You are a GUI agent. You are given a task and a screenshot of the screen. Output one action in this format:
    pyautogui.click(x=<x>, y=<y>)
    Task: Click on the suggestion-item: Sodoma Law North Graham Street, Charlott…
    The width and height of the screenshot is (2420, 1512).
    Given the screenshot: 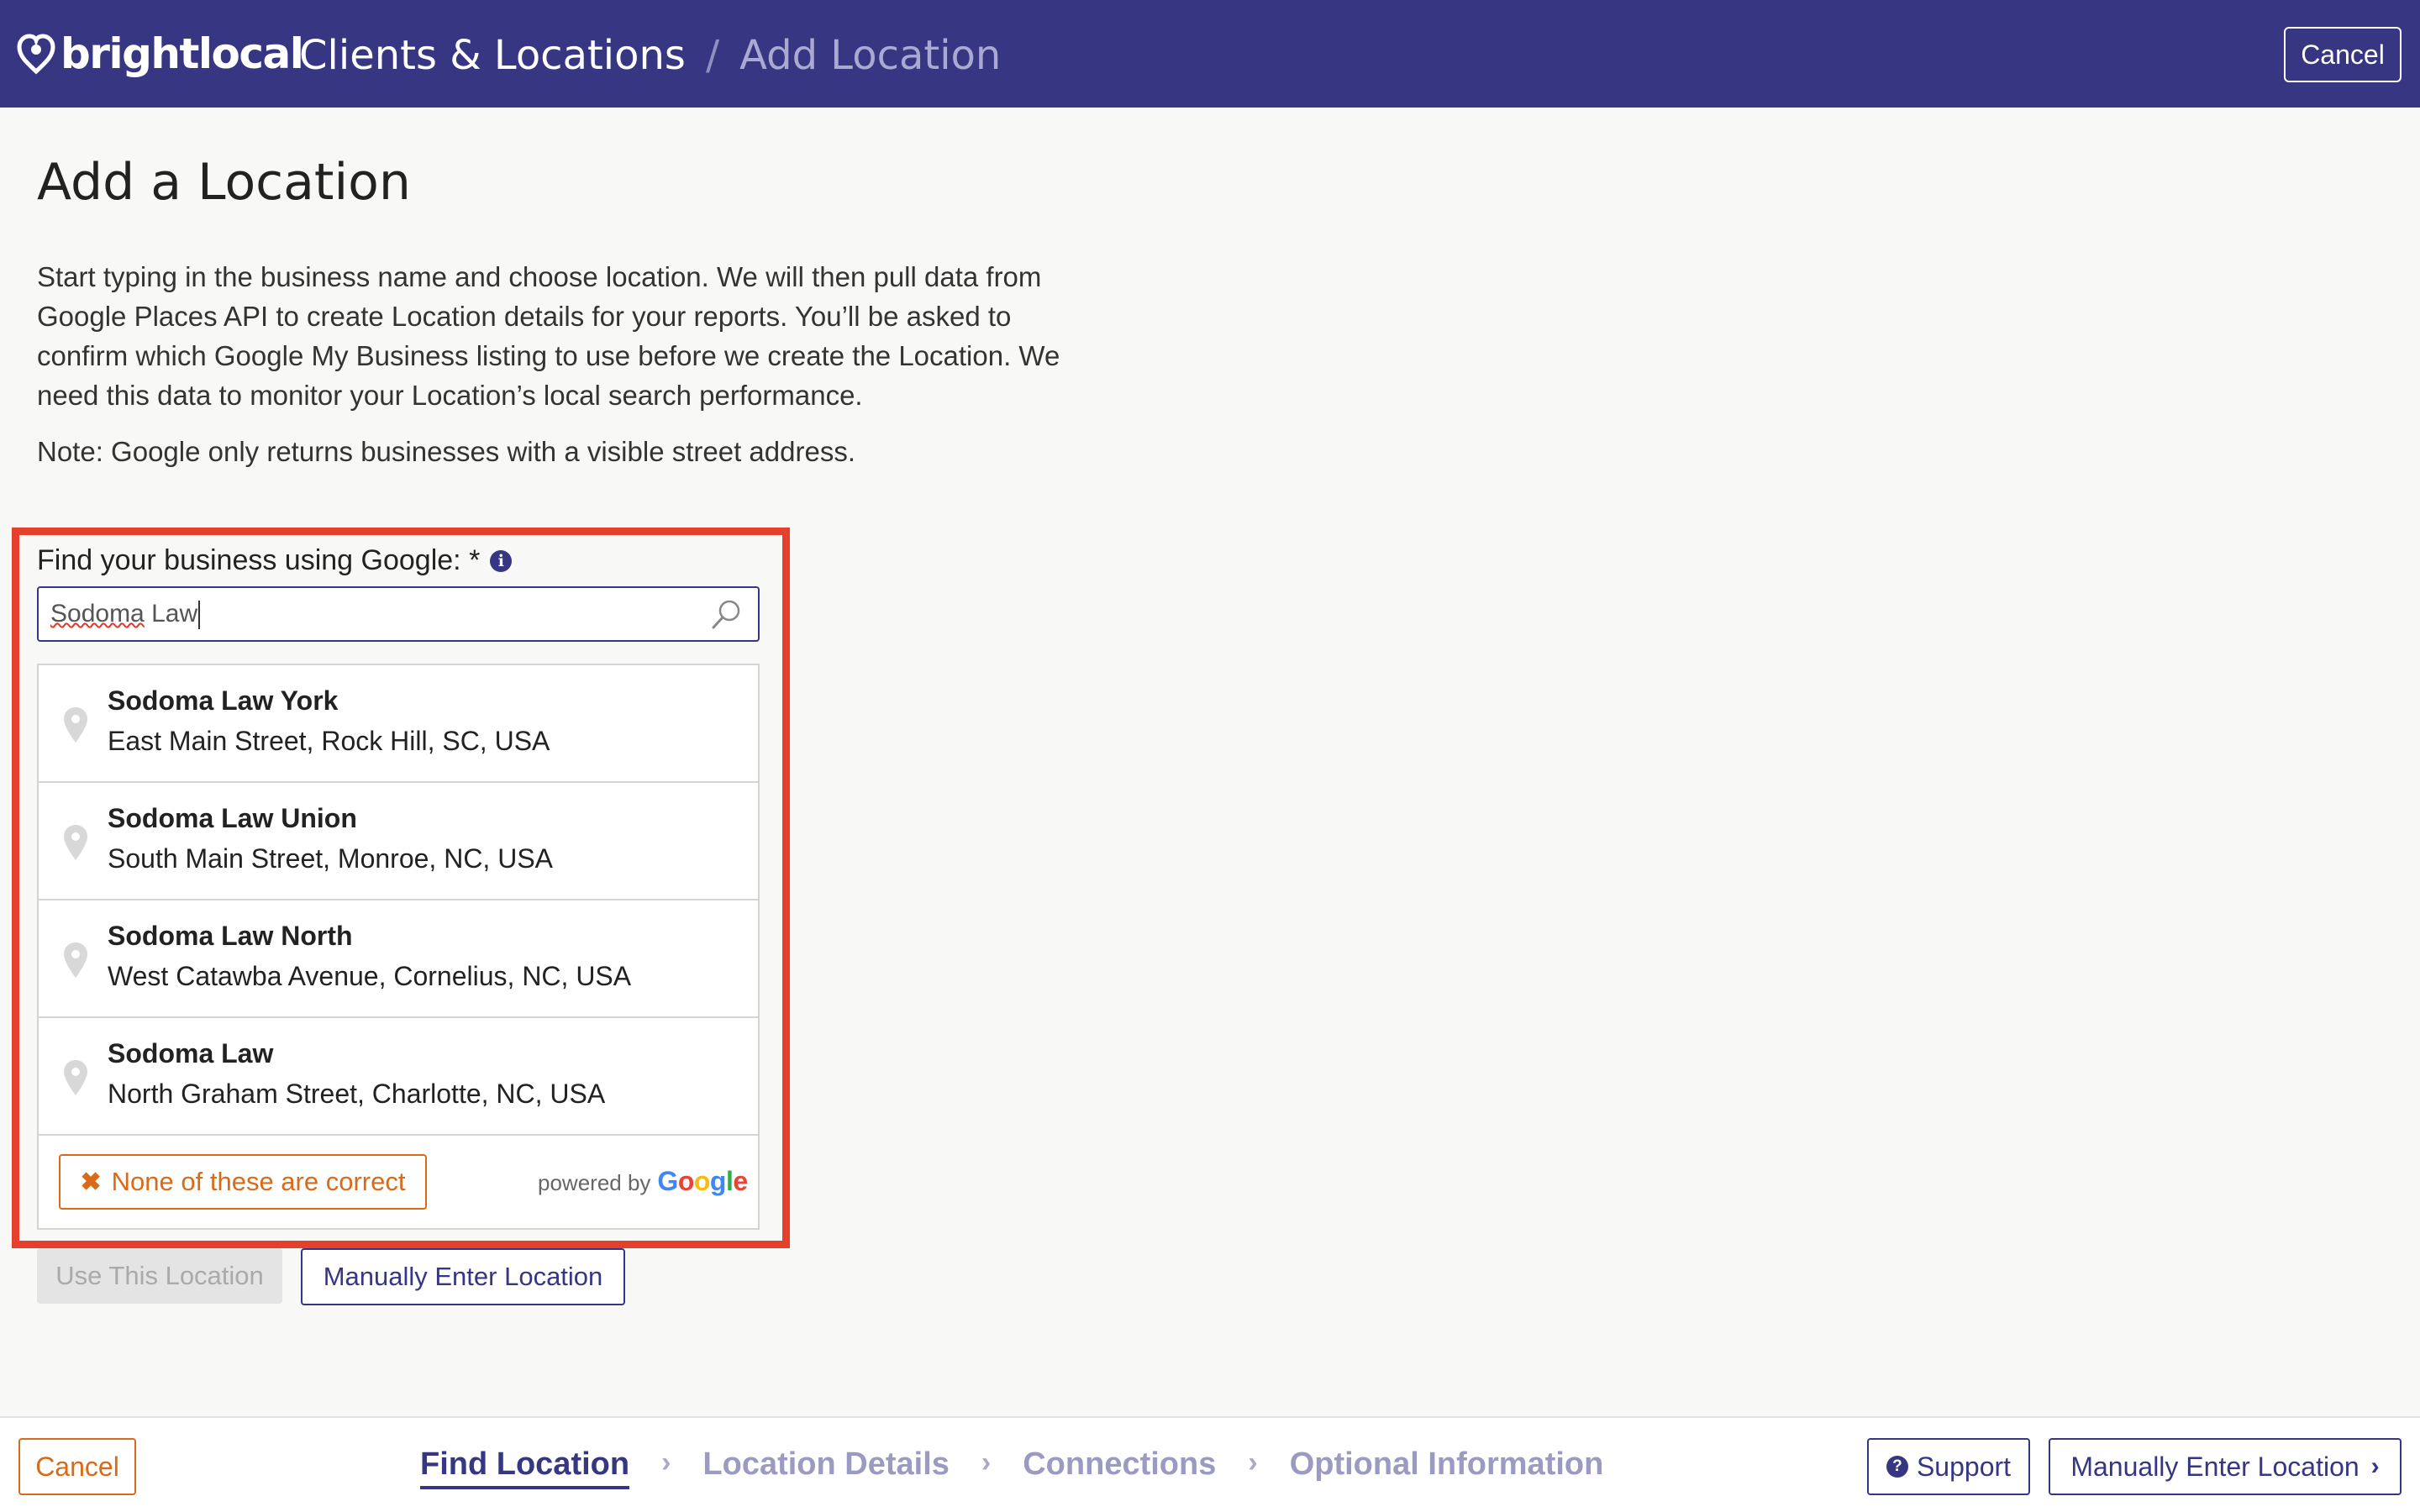 What is the action you would take?
    pyautogui.click(x=398, y=1077)
    